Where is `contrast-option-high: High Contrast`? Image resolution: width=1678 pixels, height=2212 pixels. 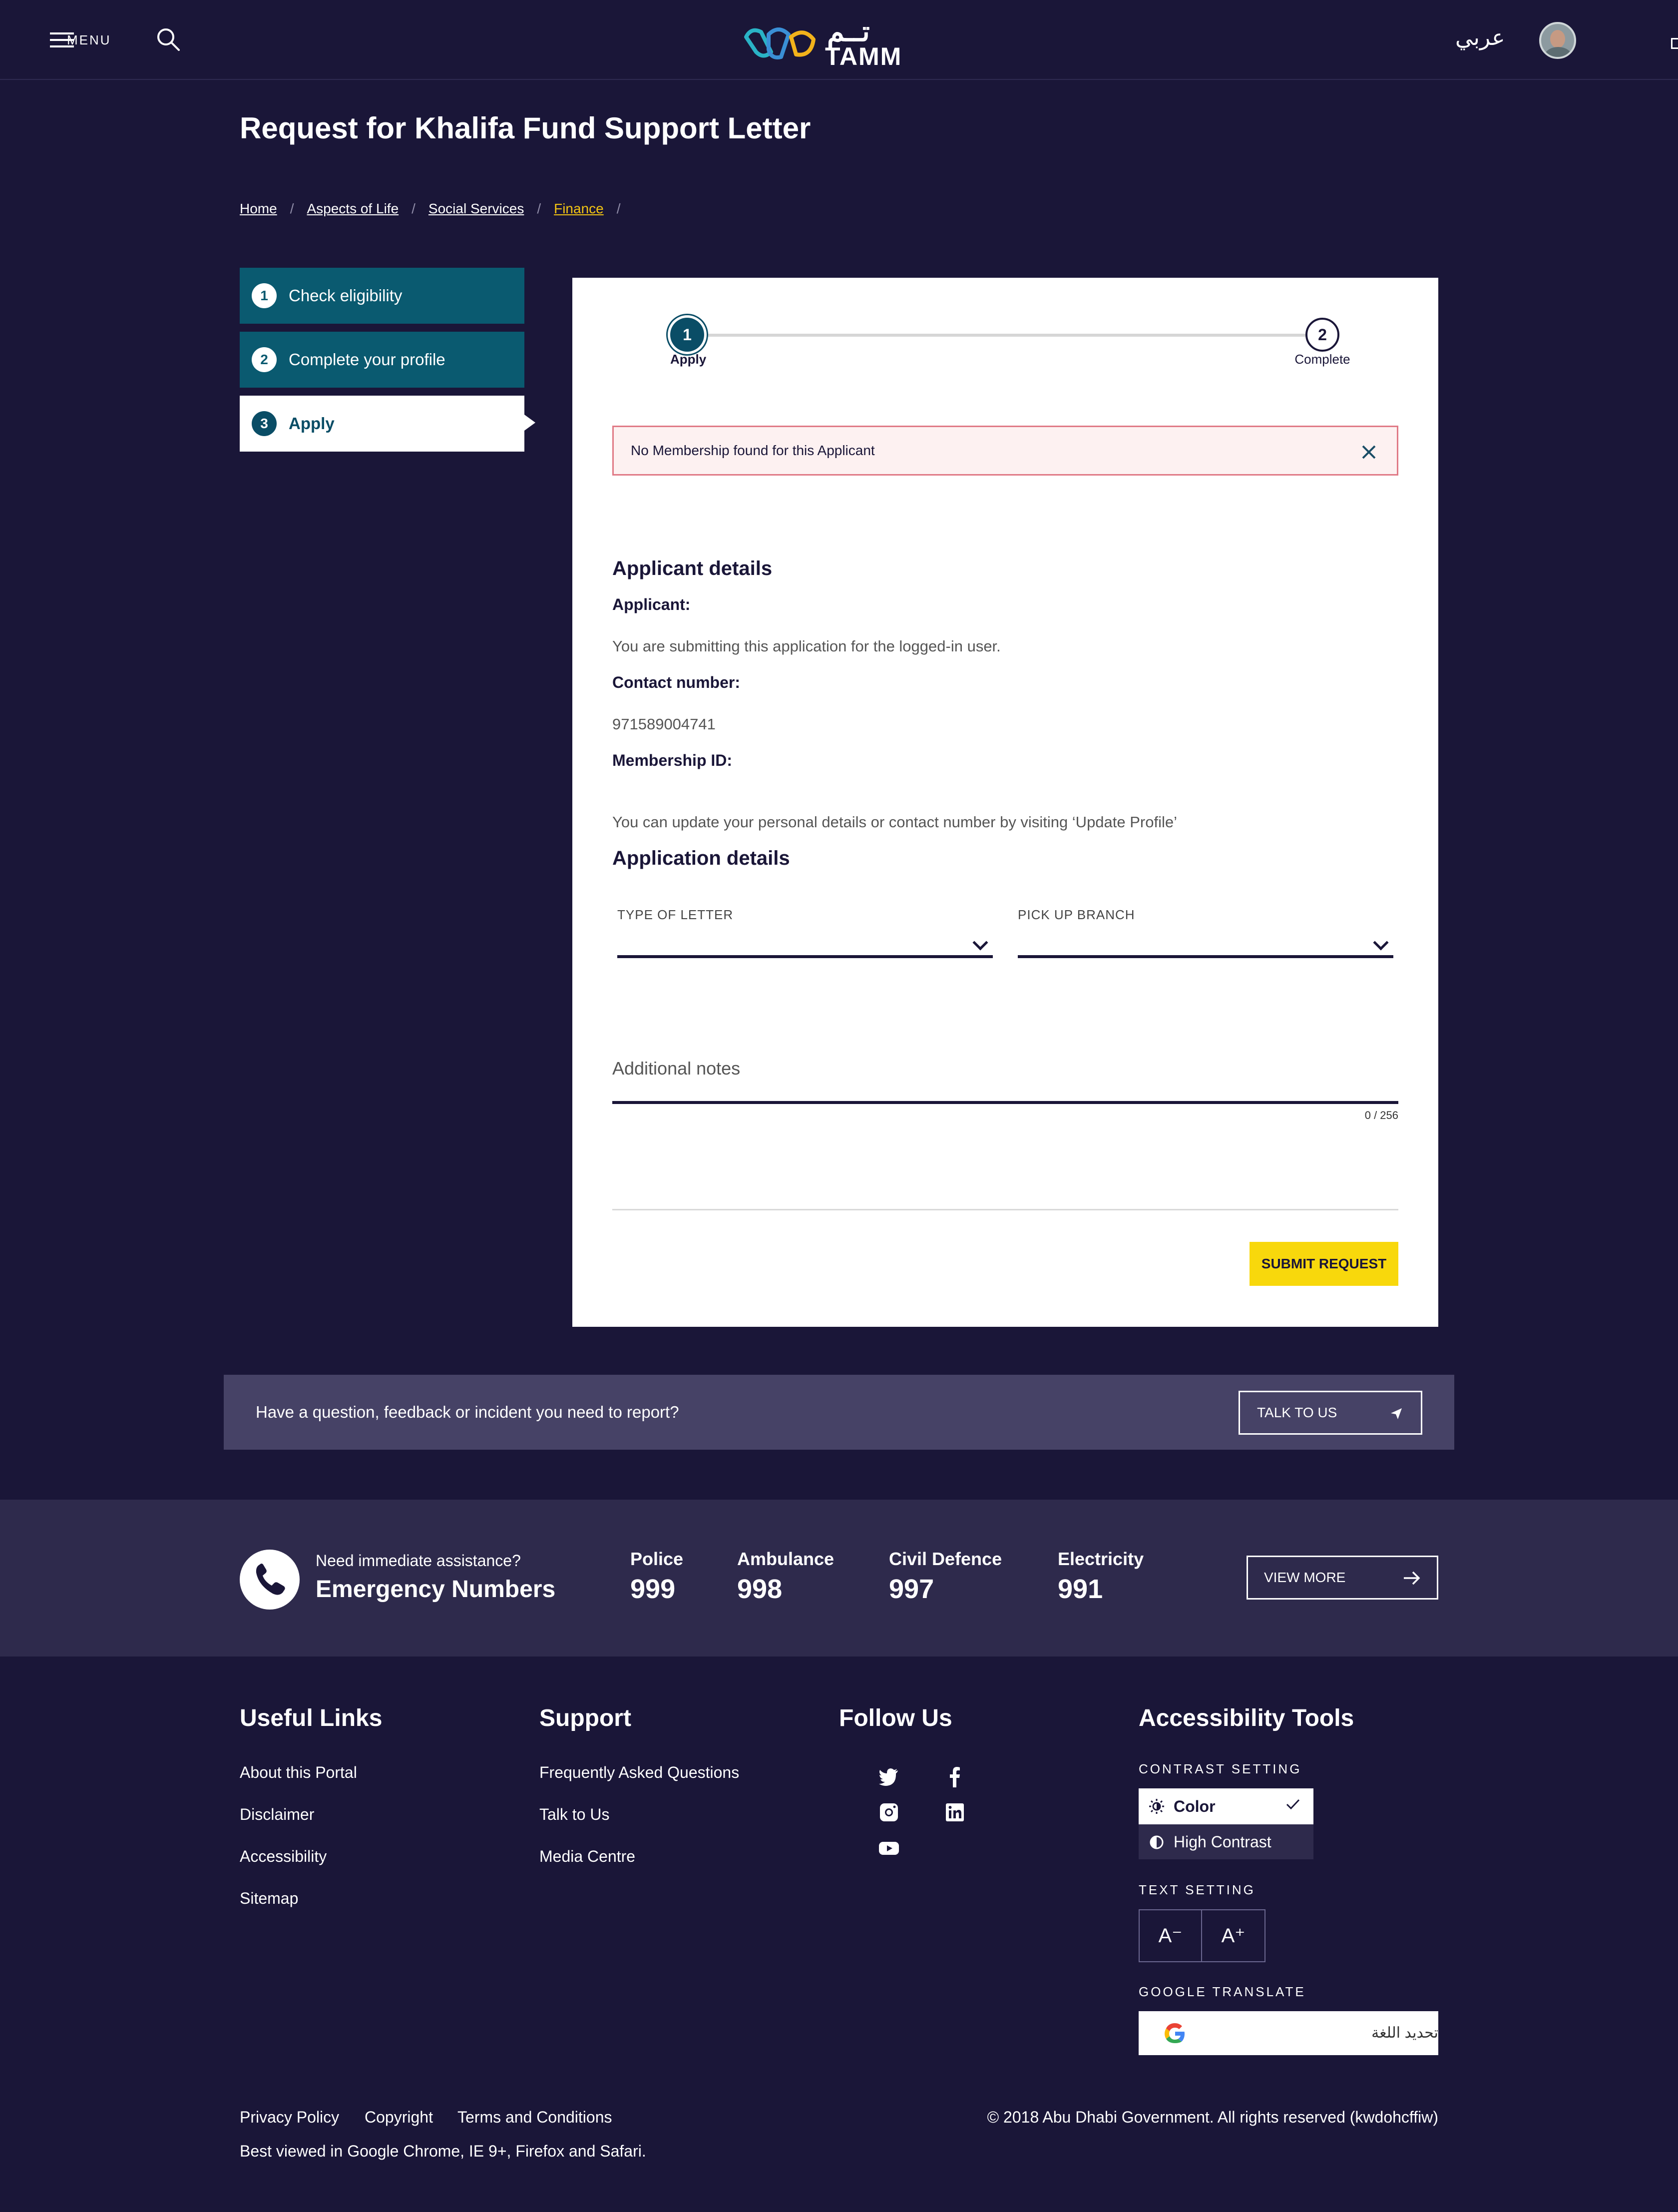
contrast-option-high: High Contrast is located at coordinates (1226, 1841).